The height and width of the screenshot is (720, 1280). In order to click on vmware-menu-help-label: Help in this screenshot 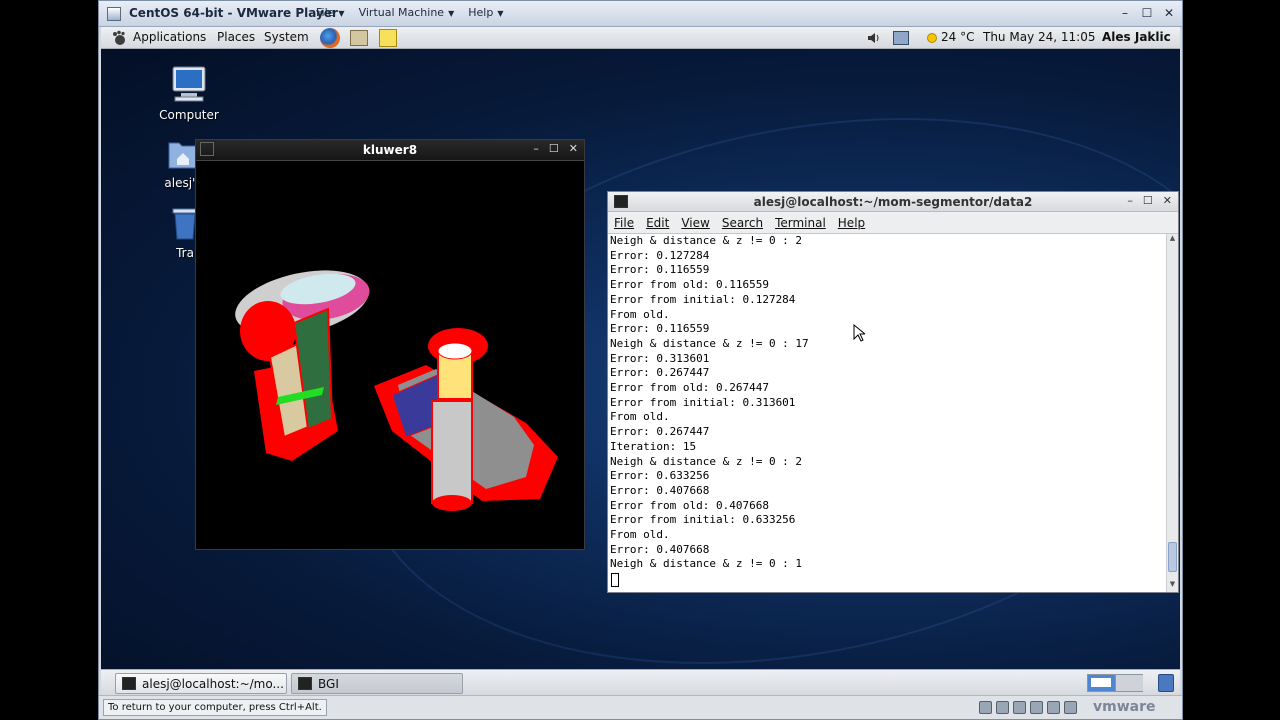, I will do `click(481, 12)`.